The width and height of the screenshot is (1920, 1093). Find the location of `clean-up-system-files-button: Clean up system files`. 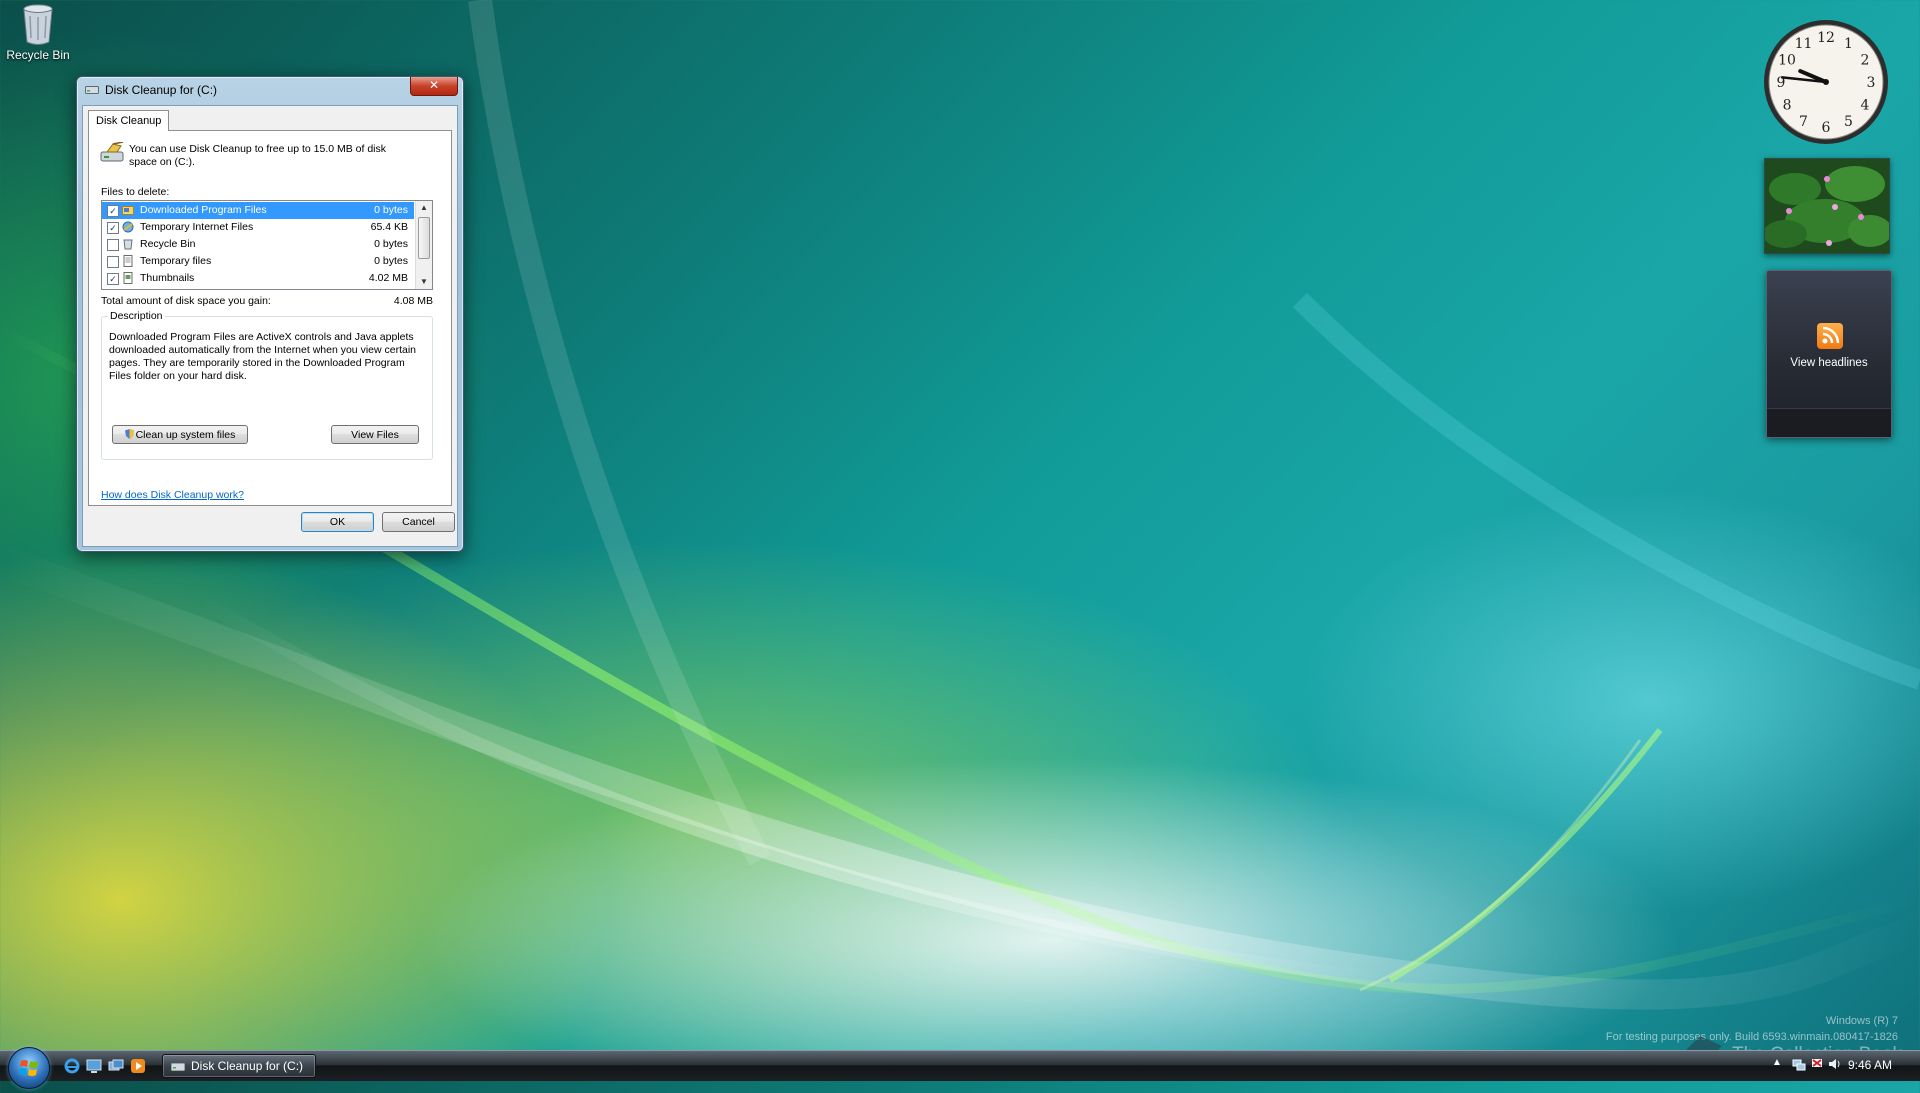

clean-up-system-files-button: Clean up system files is located at coordinates (180, 434).